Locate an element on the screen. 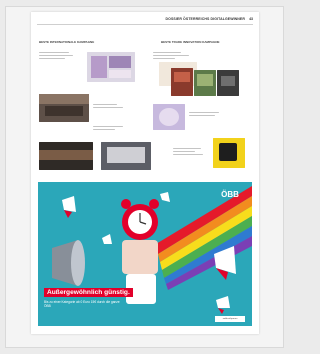  section-heading-international: BESTE INTERNATIONALE KAMPAGNE is located at coordinates (67, 42).